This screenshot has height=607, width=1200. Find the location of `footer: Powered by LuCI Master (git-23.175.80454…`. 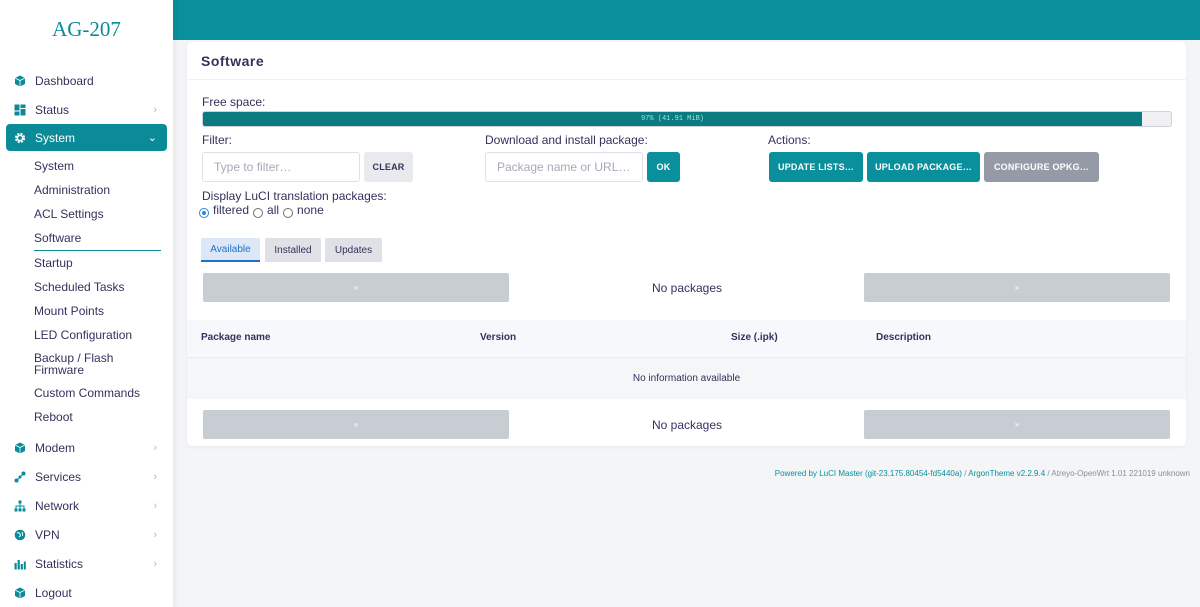

footer: Powered by LuCI Master (git-23.175.80454… is located at coordinates (982, 473).